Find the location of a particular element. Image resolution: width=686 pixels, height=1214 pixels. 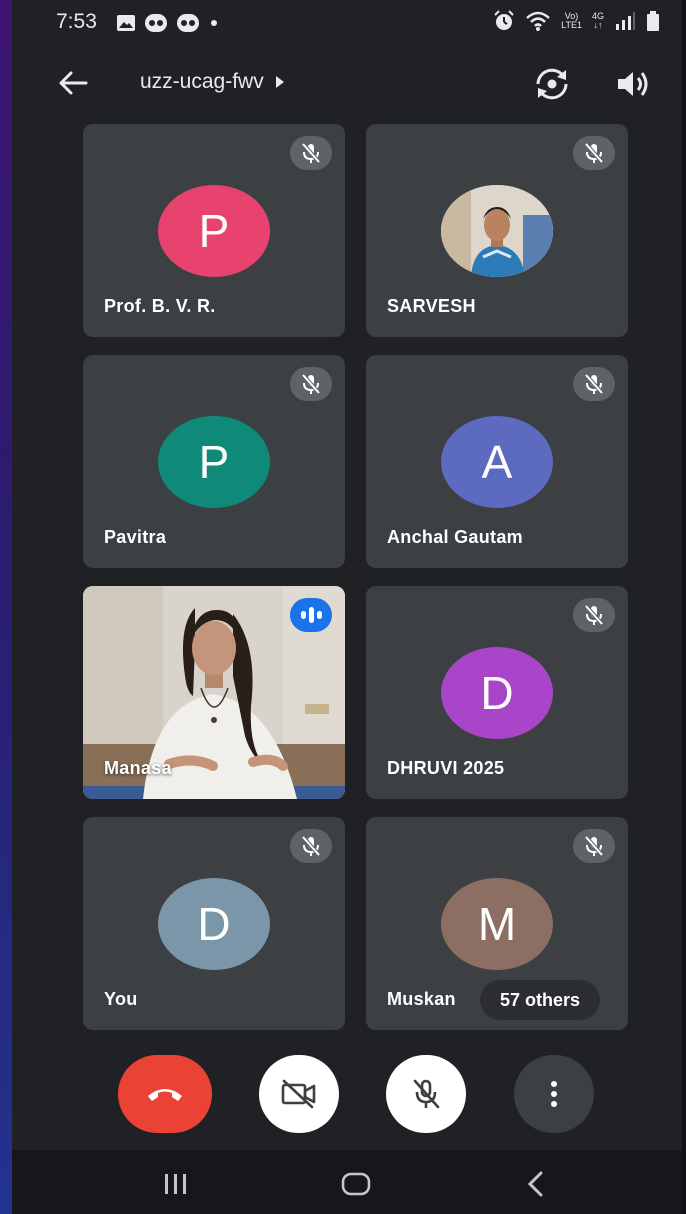

signal-icon is located at coordinates (625, 21).